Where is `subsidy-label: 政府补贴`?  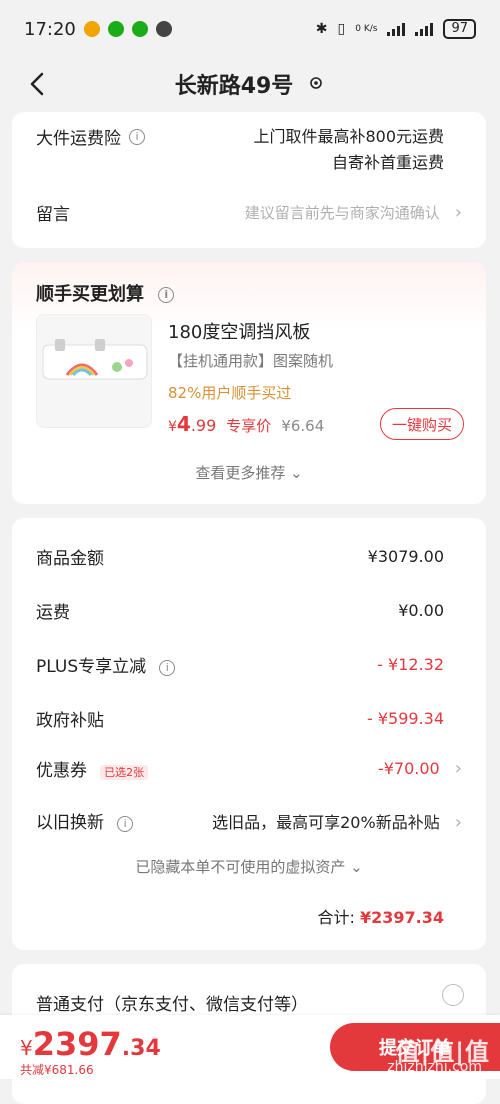
subsidy-label: 政府补贴 is located at coordinates (70, 721).